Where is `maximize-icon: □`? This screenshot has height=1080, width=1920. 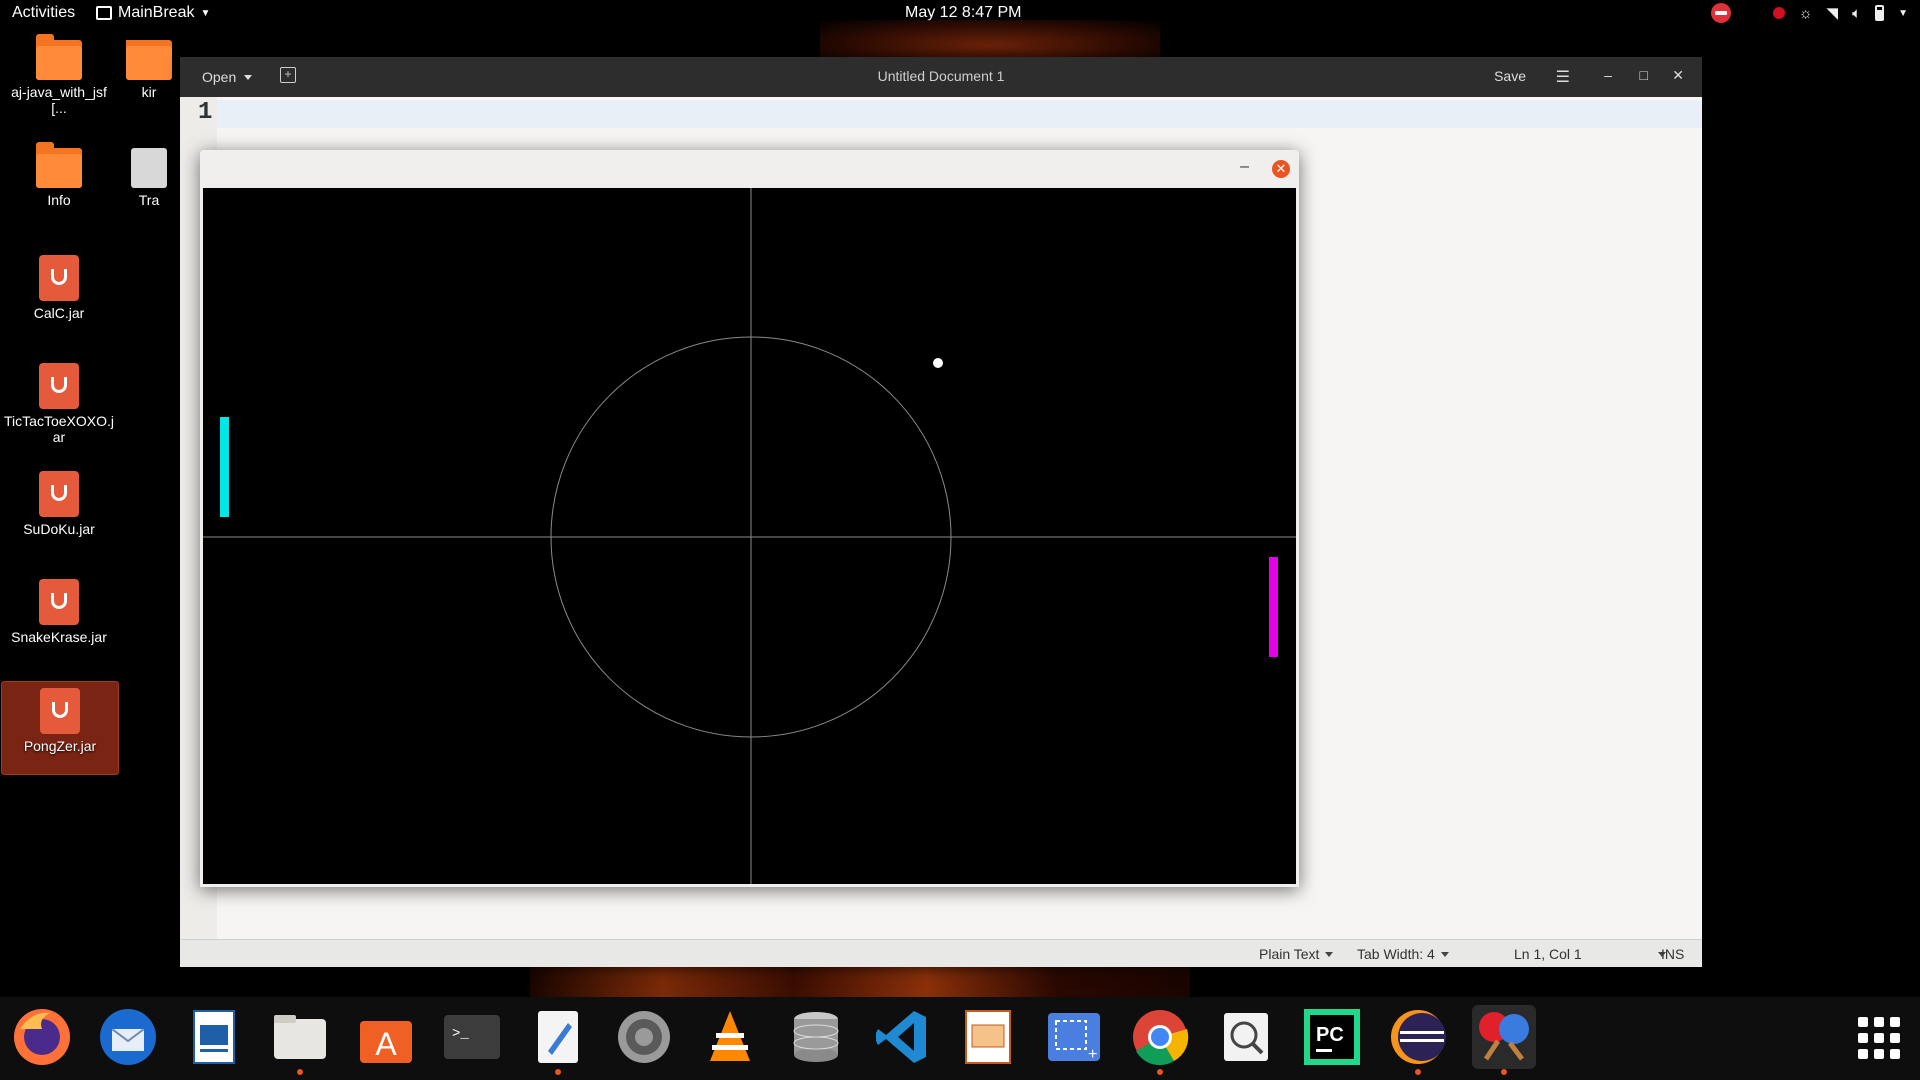
maximize-icon: □ is located at coordinates (1644, 75).